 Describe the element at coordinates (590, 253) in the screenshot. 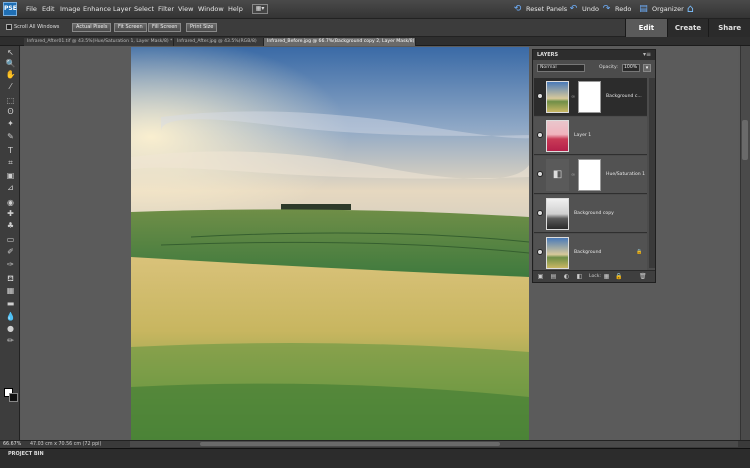

I see `layer-row: Background 🔒` at that location.